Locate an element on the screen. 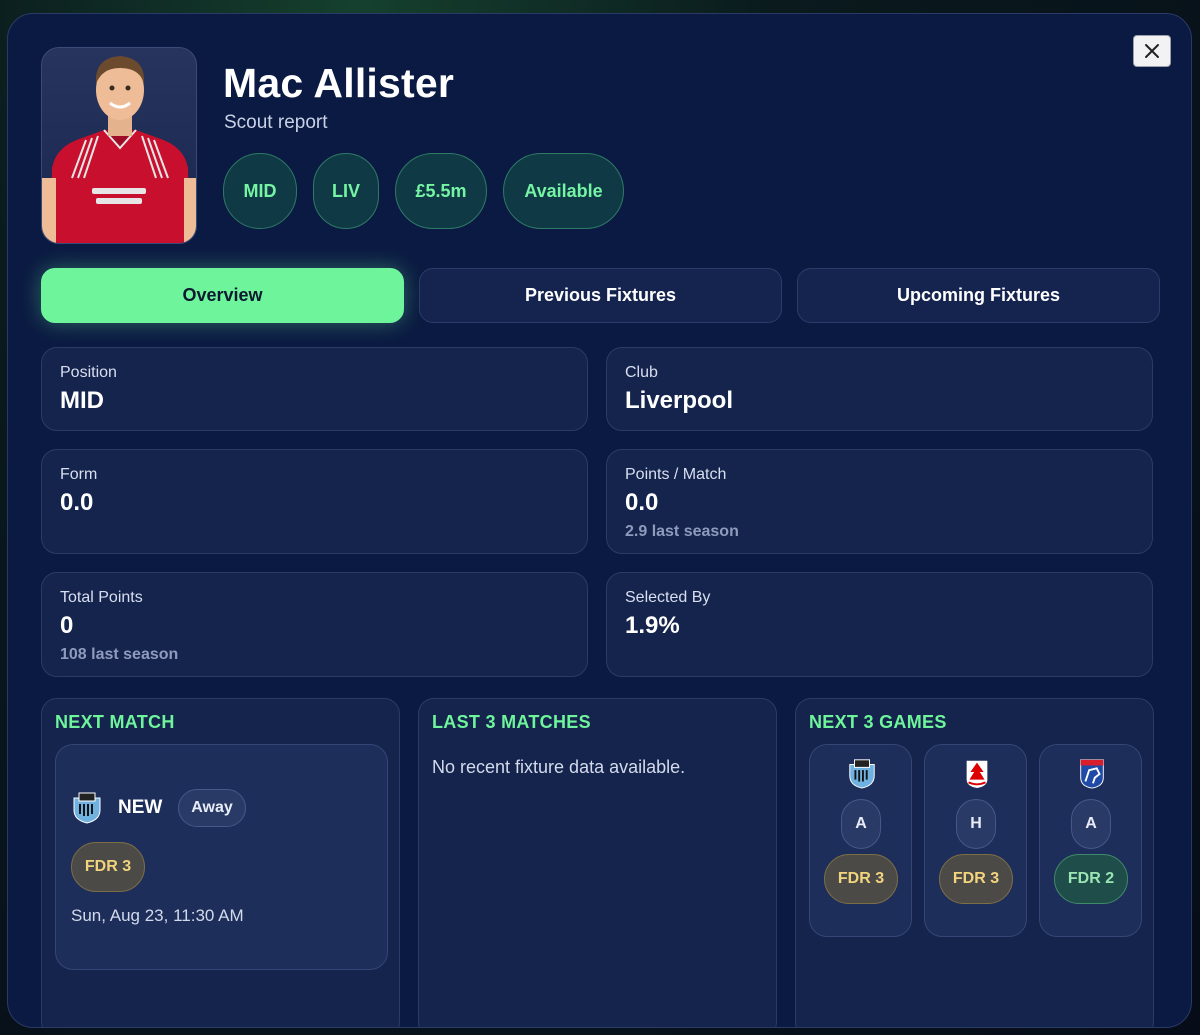 The image size is (1200, 1035). fdr-badge: FDR 2 is located at coordinates (1091, 879).